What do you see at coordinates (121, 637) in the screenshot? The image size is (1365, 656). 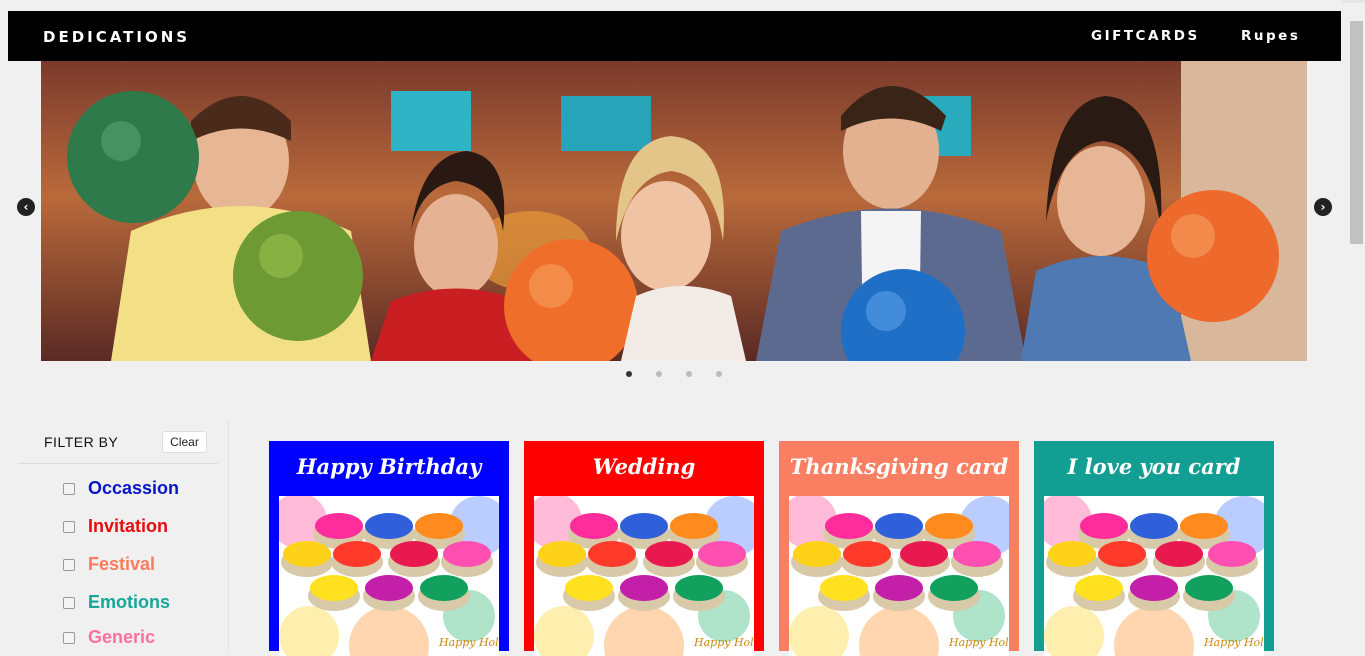 I see `filter-label: Generic` at bounding box center [121, 637].